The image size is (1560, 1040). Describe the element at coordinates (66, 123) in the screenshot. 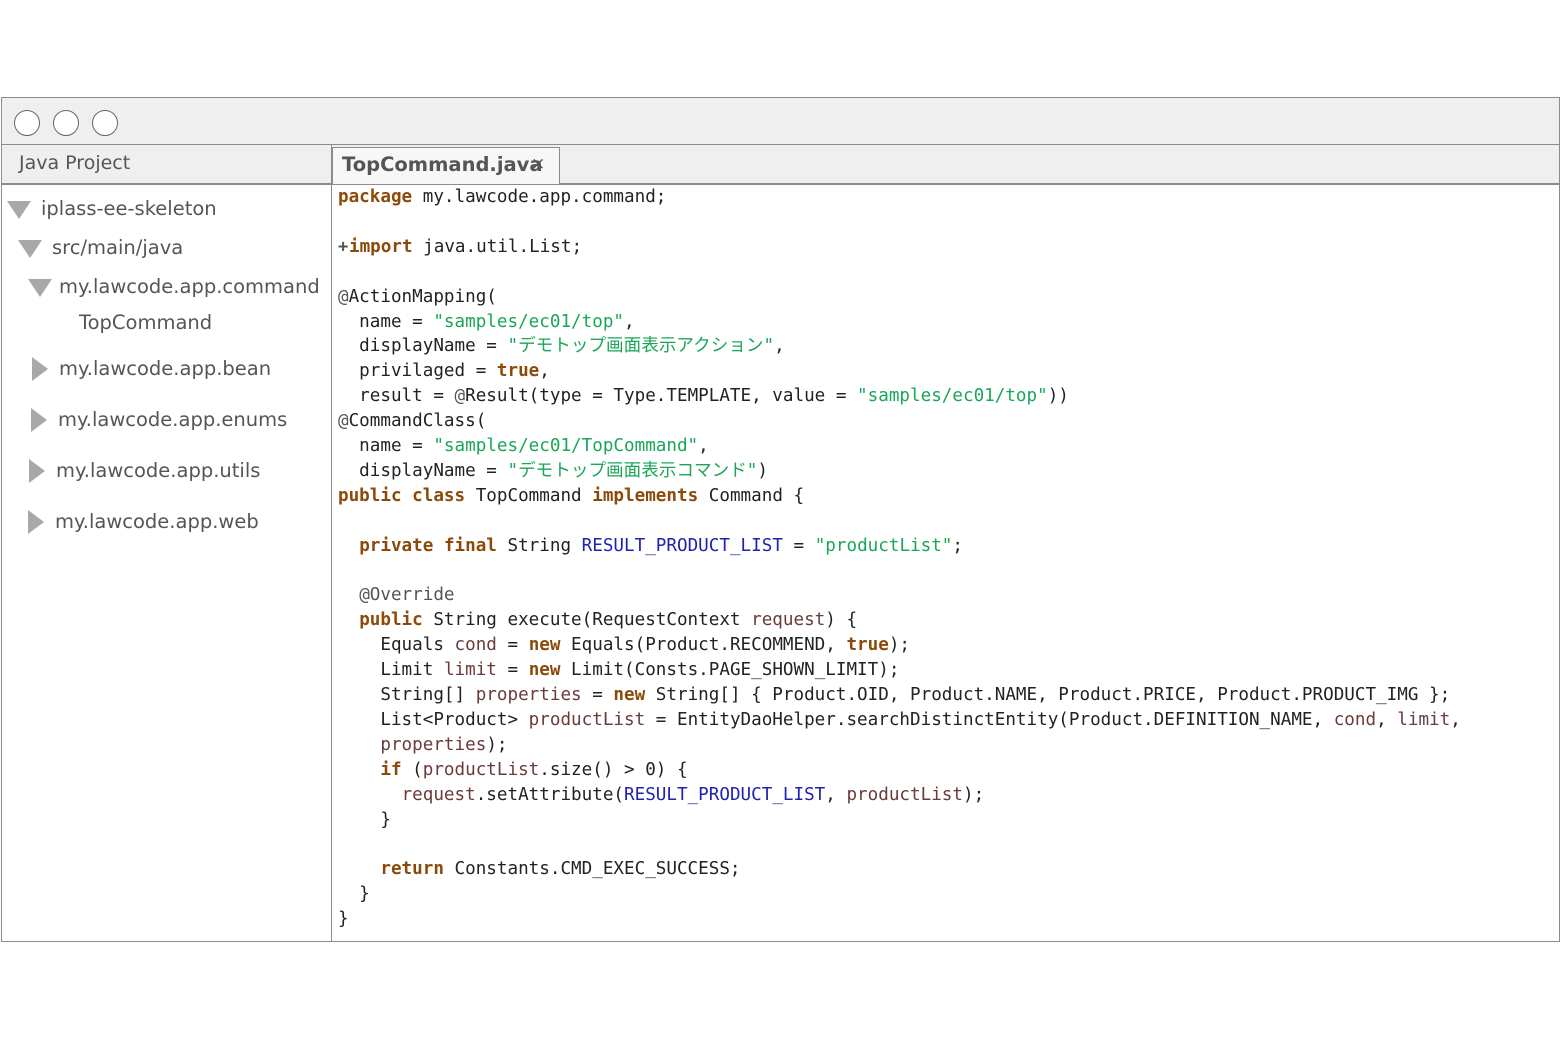

I see `window-minimize-control` at that location.